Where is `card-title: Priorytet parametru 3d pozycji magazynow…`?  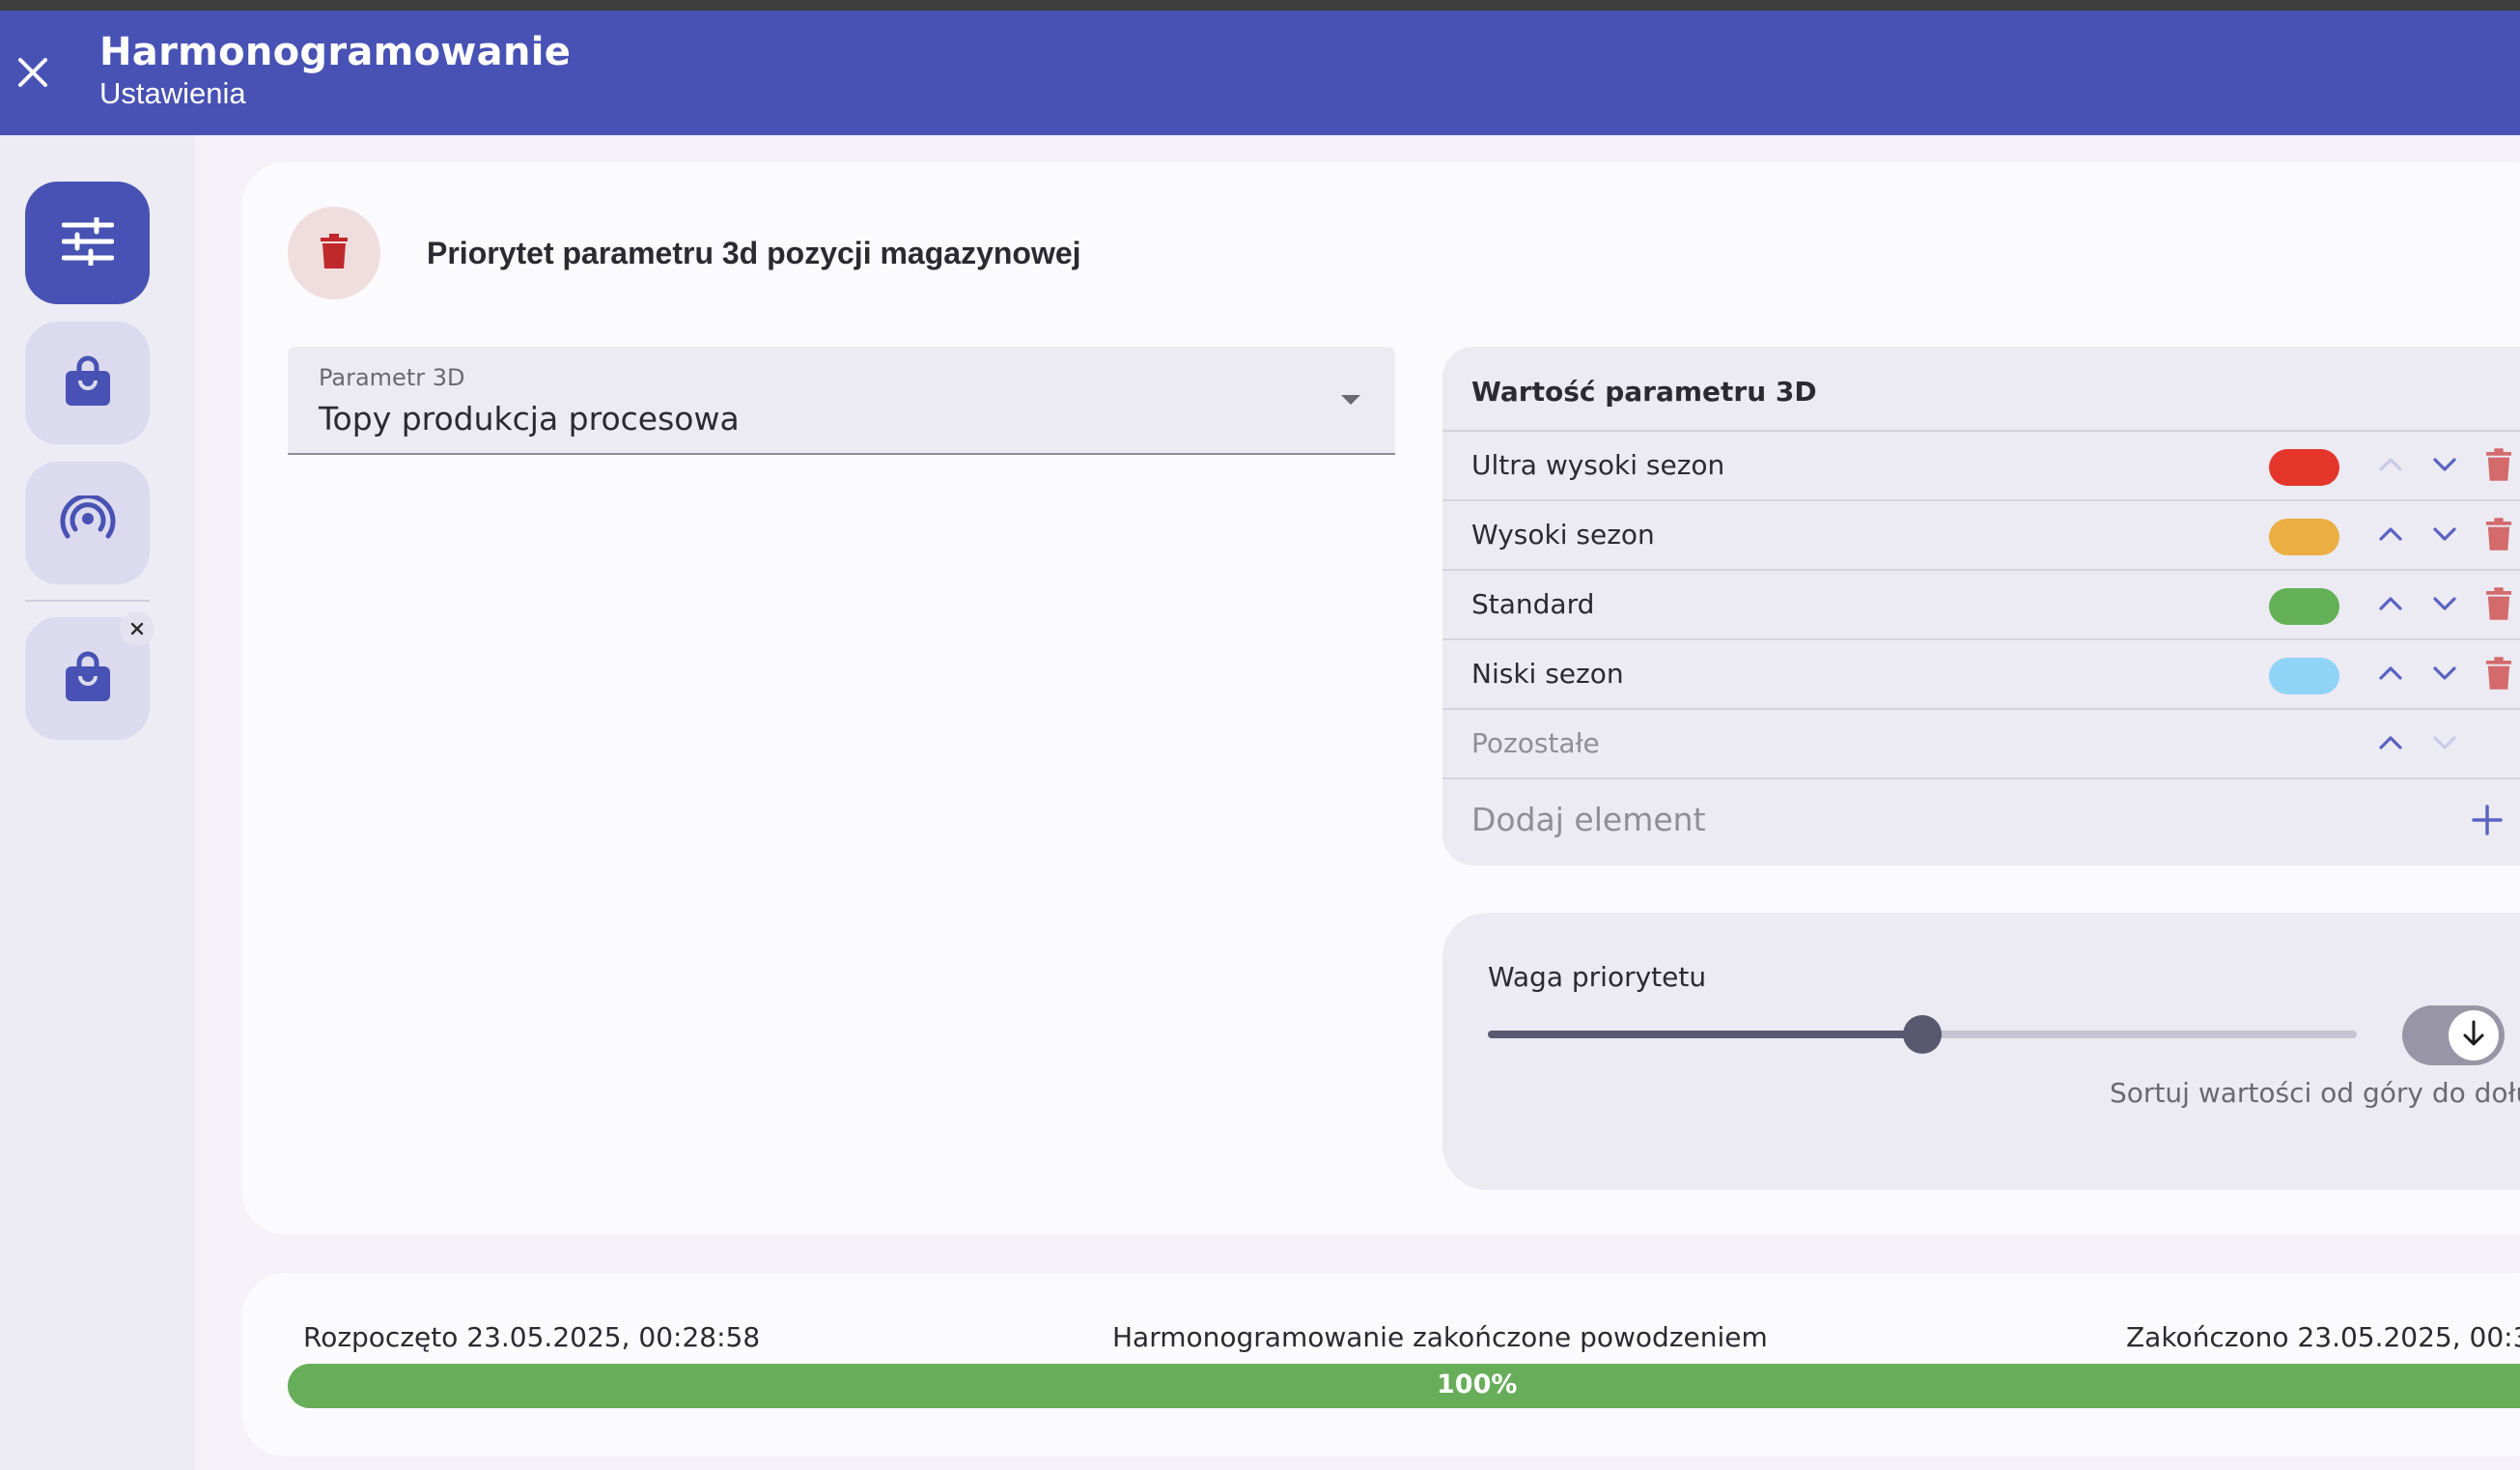 card-title: Priorytet parametru 3d pozycji magazynow… is located at coordinates (754, 253).